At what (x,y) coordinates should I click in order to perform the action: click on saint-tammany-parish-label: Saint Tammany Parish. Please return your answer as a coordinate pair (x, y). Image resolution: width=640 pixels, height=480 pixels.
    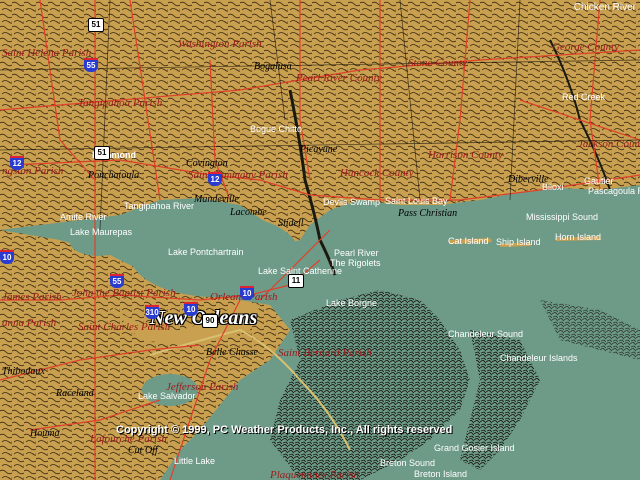
    Looking at the image, I should click on (238, 175).